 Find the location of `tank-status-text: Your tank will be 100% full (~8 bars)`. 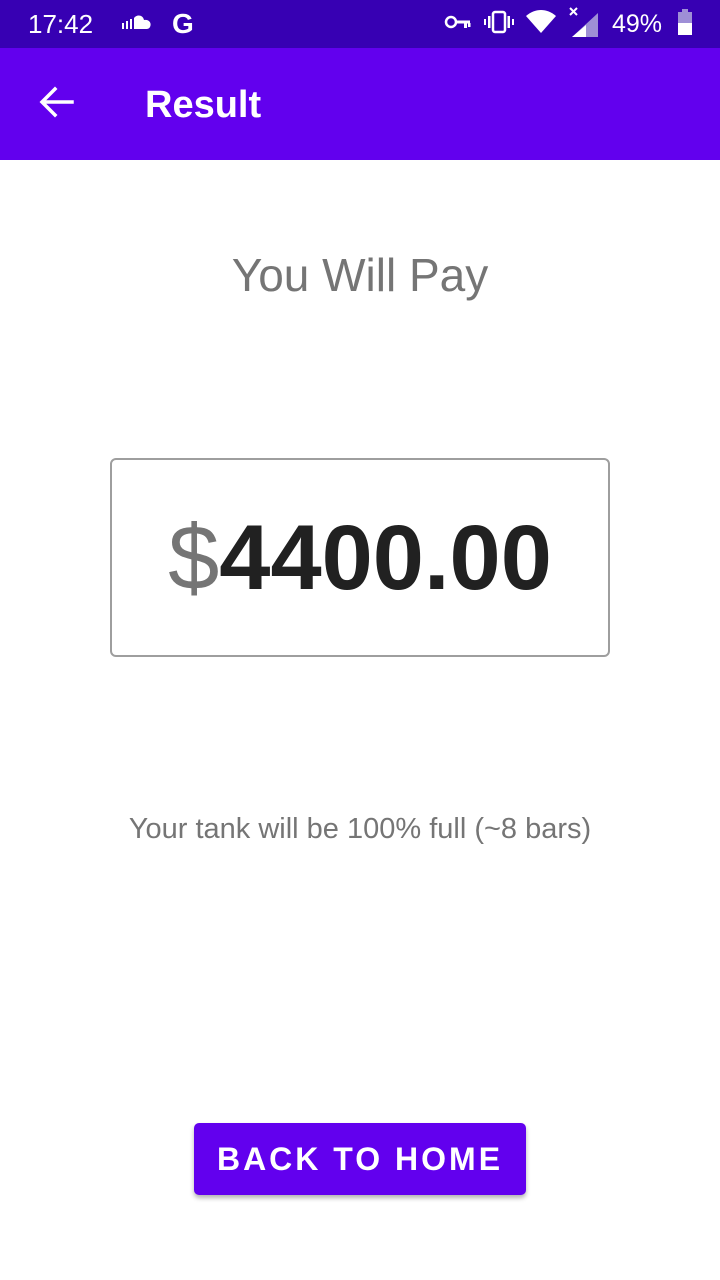

tank-status-text: Your tank will be 100% full (~8 bars) is located at coordinates (360, 829).